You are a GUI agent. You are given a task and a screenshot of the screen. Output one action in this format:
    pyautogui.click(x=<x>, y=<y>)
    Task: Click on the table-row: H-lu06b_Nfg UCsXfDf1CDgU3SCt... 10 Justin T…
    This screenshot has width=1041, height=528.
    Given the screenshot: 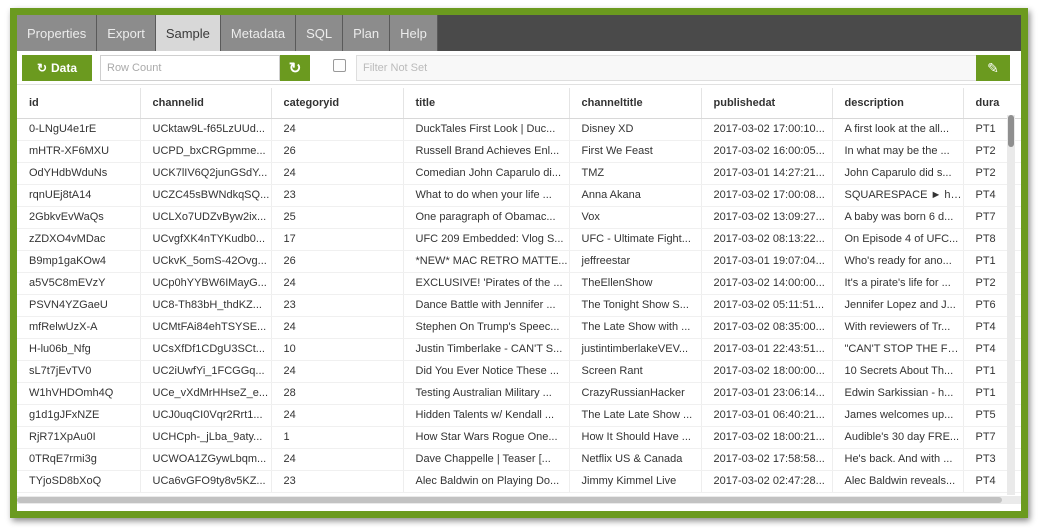 What is the action you would take?
    pyautogui.click(x=519, y=349)
    